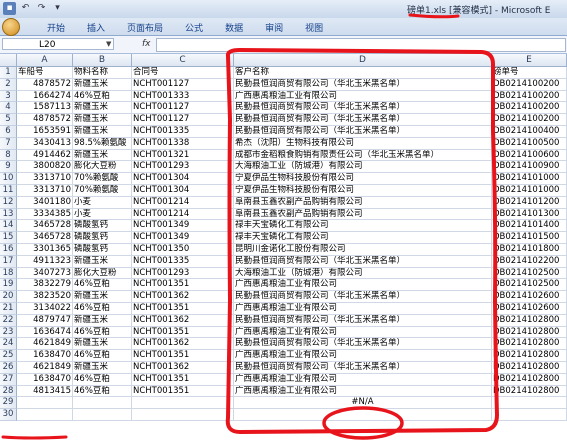 Image resolution: width=567 pixels, height=448 pixels. I want to click on cell: 4621849, so click(45, 368).